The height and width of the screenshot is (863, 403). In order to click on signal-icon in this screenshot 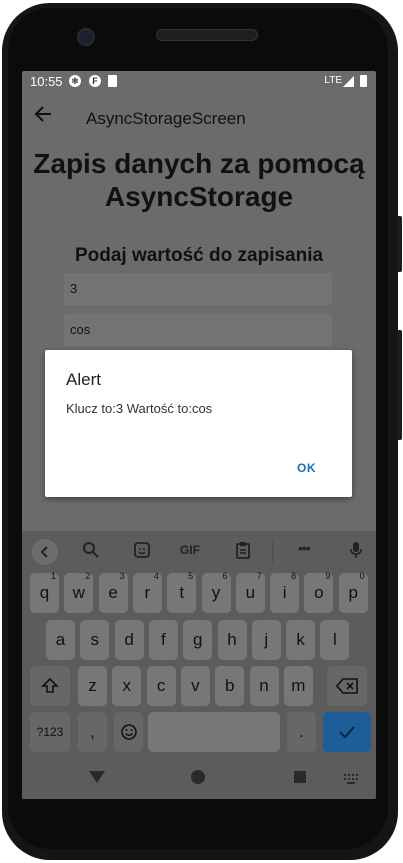, I will do `click(348, 81)`.